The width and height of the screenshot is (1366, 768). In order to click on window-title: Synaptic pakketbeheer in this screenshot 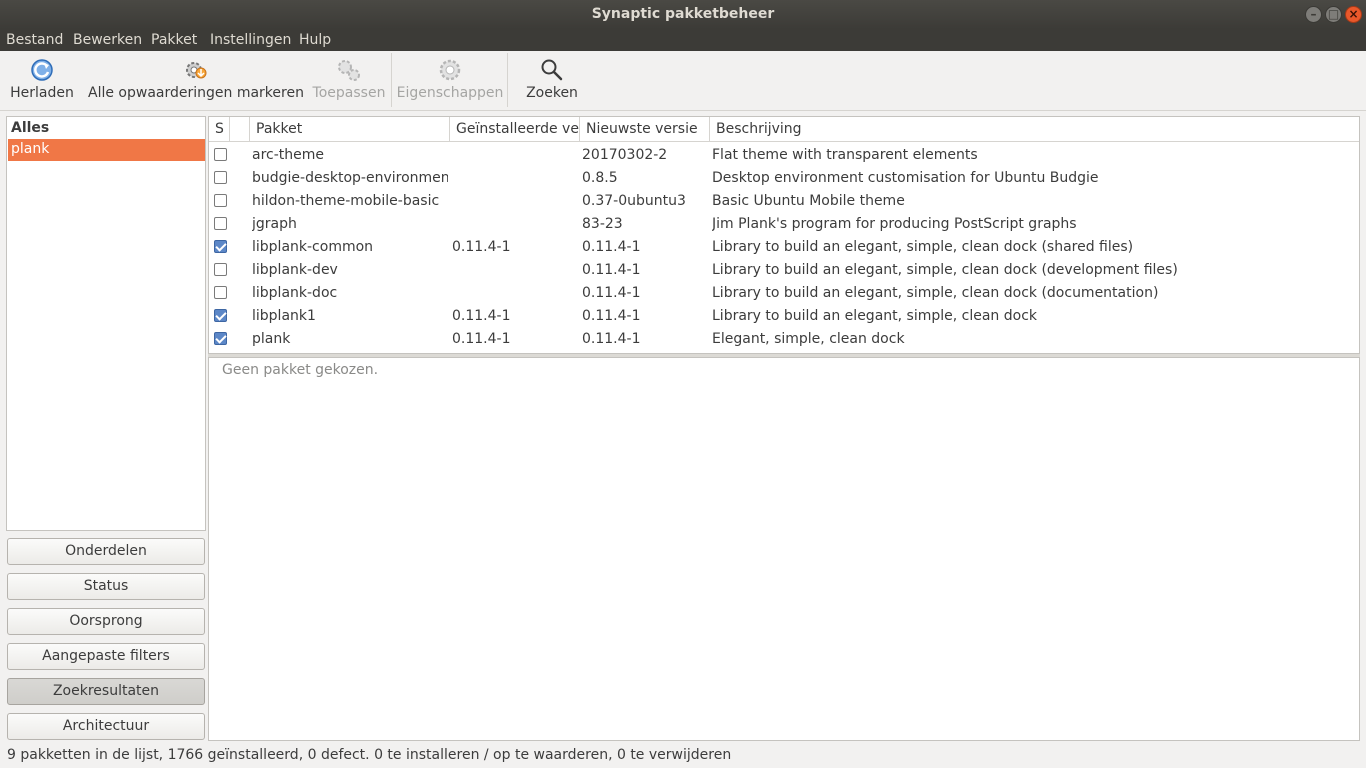, I will do `click(683, 14)`.